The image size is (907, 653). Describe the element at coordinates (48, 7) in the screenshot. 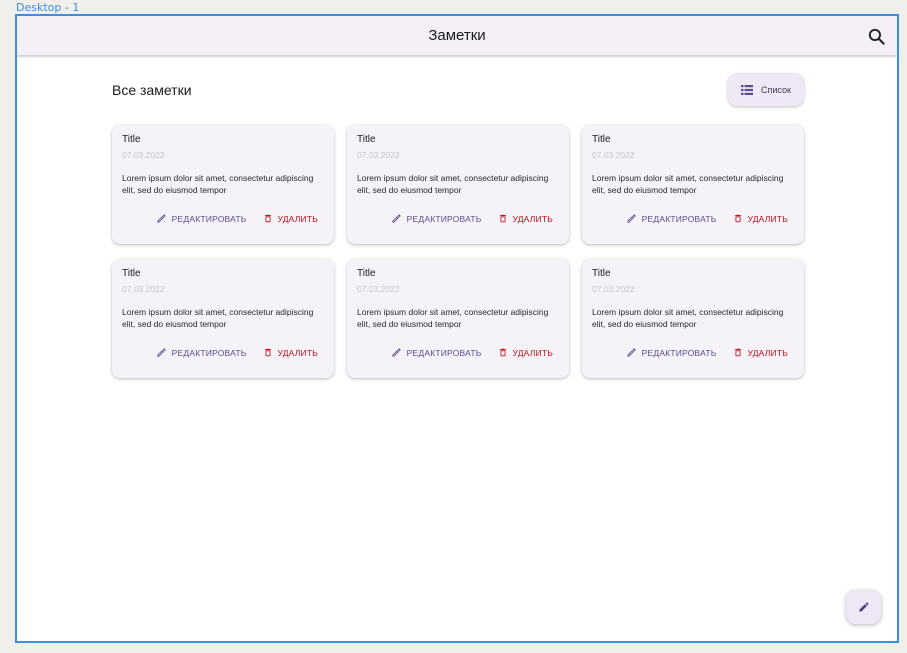

I see `frame-label: Desktop - 1` at that location.